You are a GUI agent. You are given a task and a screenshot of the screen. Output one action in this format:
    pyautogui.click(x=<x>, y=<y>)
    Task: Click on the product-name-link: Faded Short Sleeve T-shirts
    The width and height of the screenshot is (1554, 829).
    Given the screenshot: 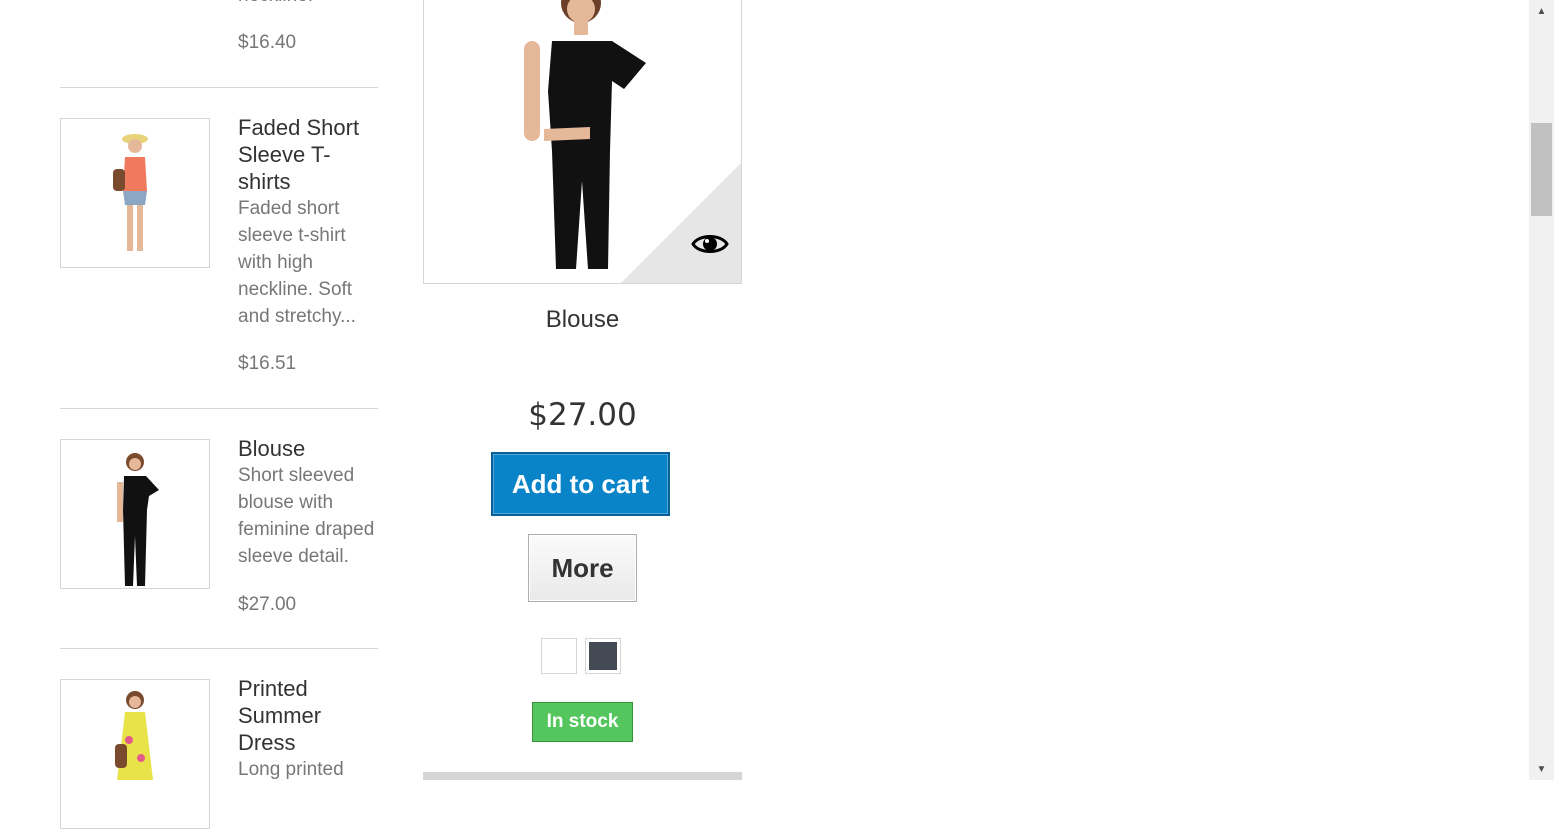 What is the action you would take?
    pyautogui.click(x=308, y=154)
    